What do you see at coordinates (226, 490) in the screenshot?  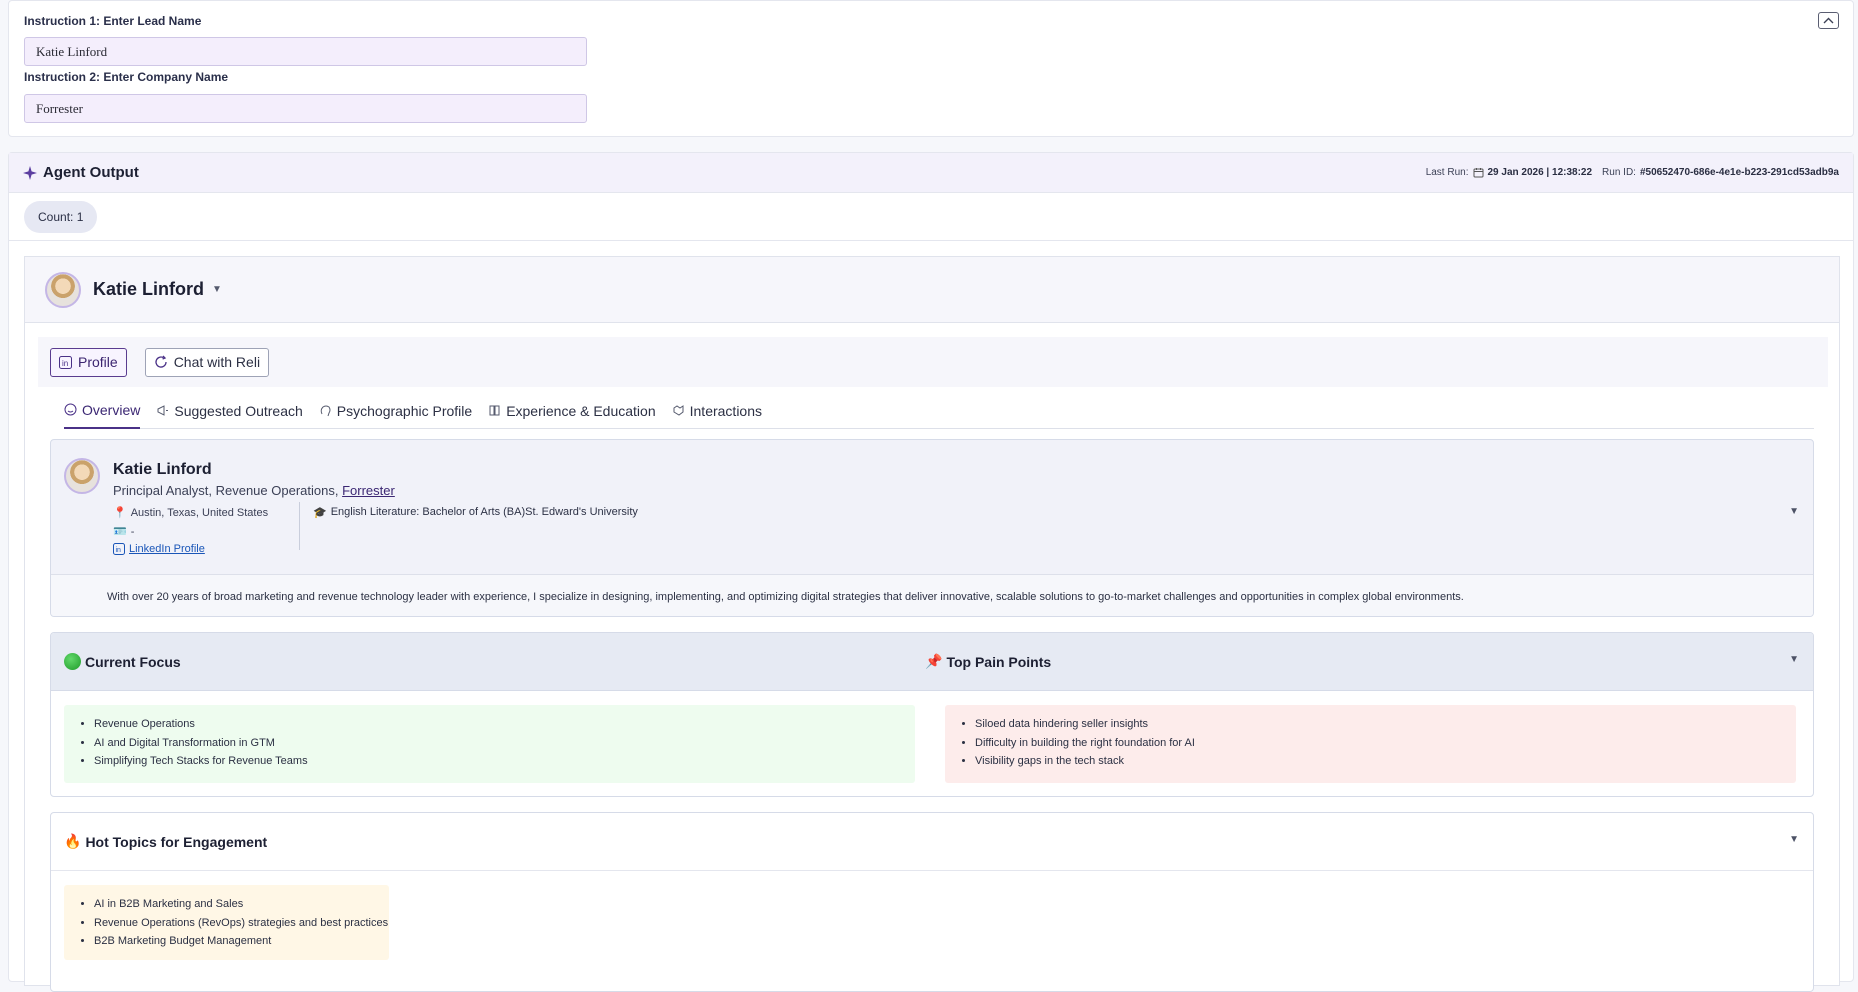 I see `overview-job-title: Principal Analyst, Revenue Operations,` at bounding box center [226, 490].